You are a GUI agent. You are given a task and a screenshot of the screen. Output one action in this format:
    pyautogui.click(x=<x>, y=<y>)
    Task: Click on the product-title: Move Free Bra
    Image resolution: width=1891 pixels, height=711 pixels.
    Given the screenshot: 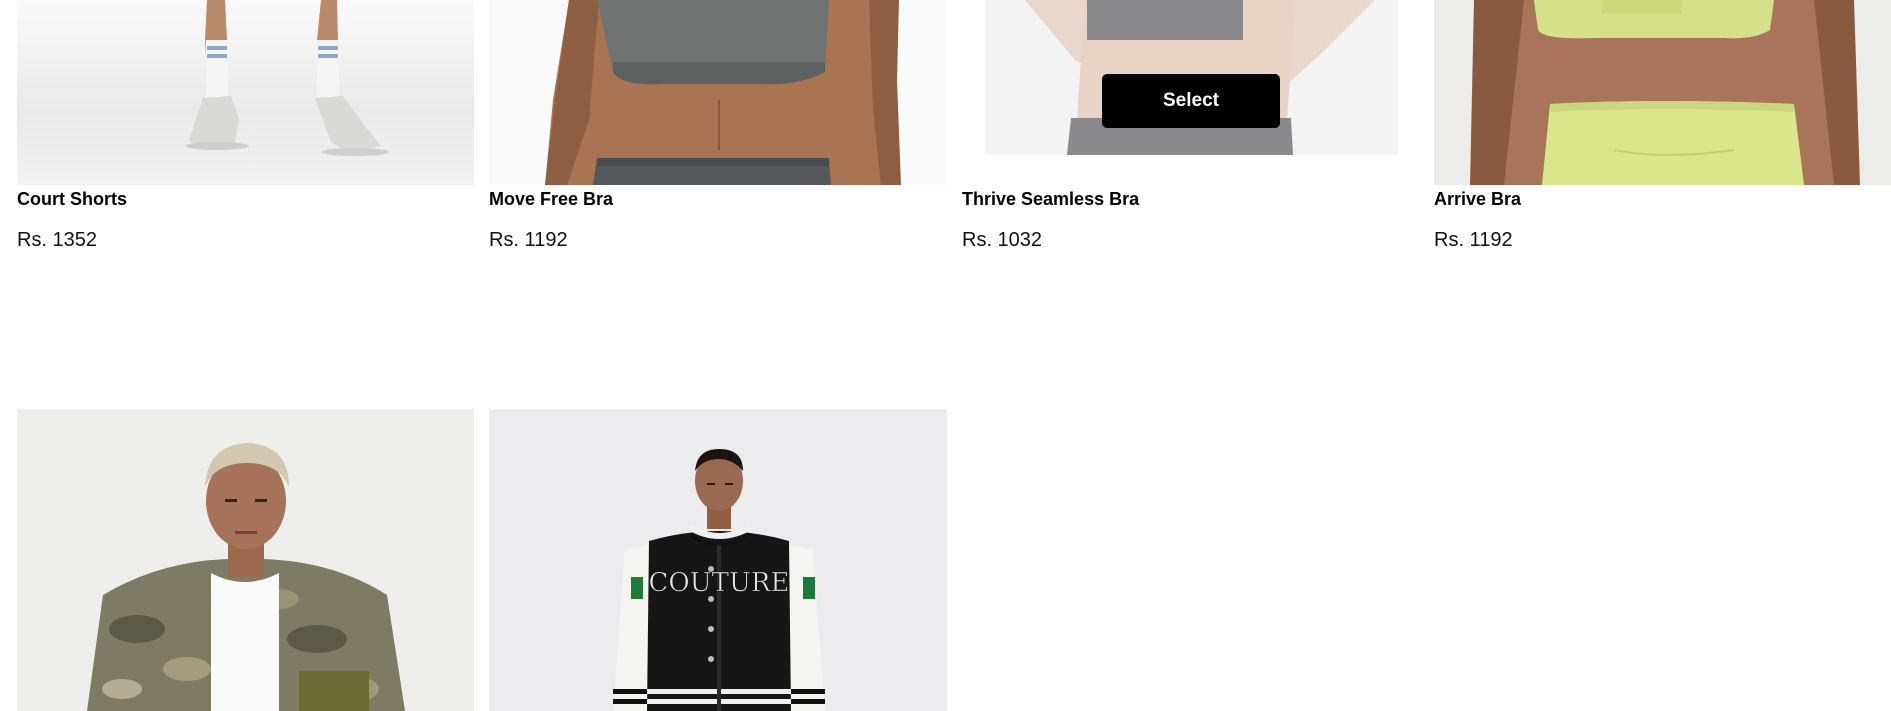 What is the action you would take?
    pyautogui.click(x=551, y=199)
    